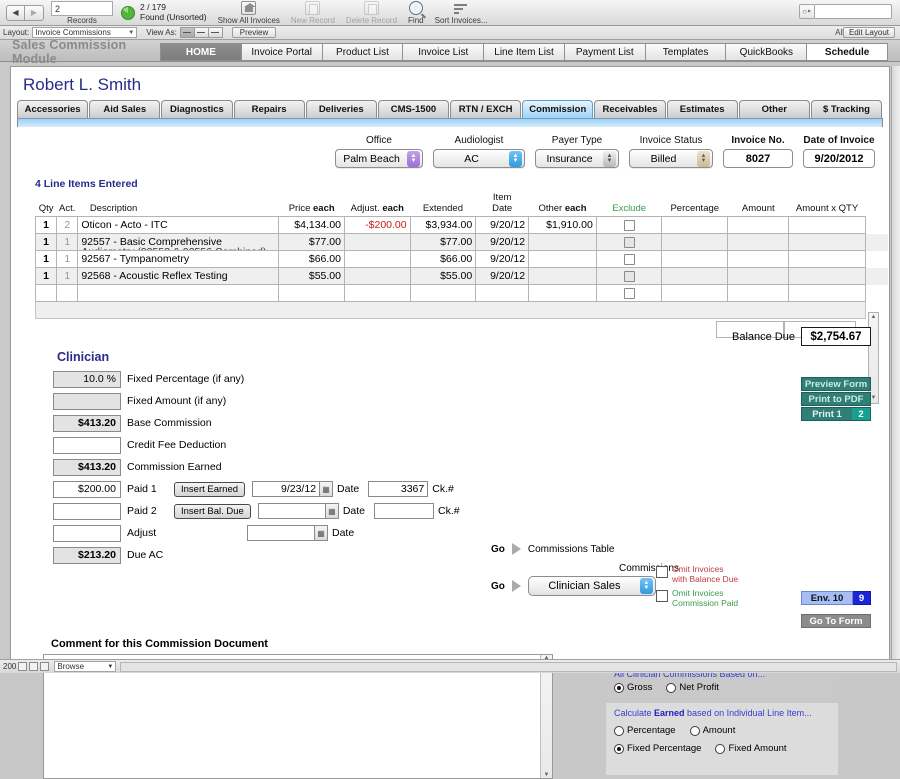 This screenshot has width=900, height=779. Describe the element at coordinates (87, 401) in the screenshot. I see `fixed-amount-input` at that location.